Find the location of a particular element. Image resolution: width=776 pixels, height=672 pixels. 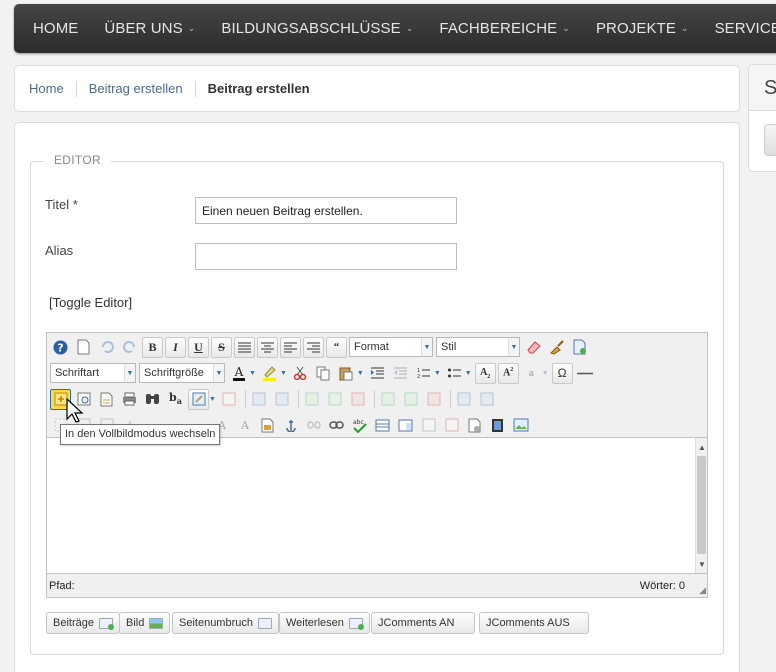

scroll-up-icon: ▲ is located at coordinates (702, 447).